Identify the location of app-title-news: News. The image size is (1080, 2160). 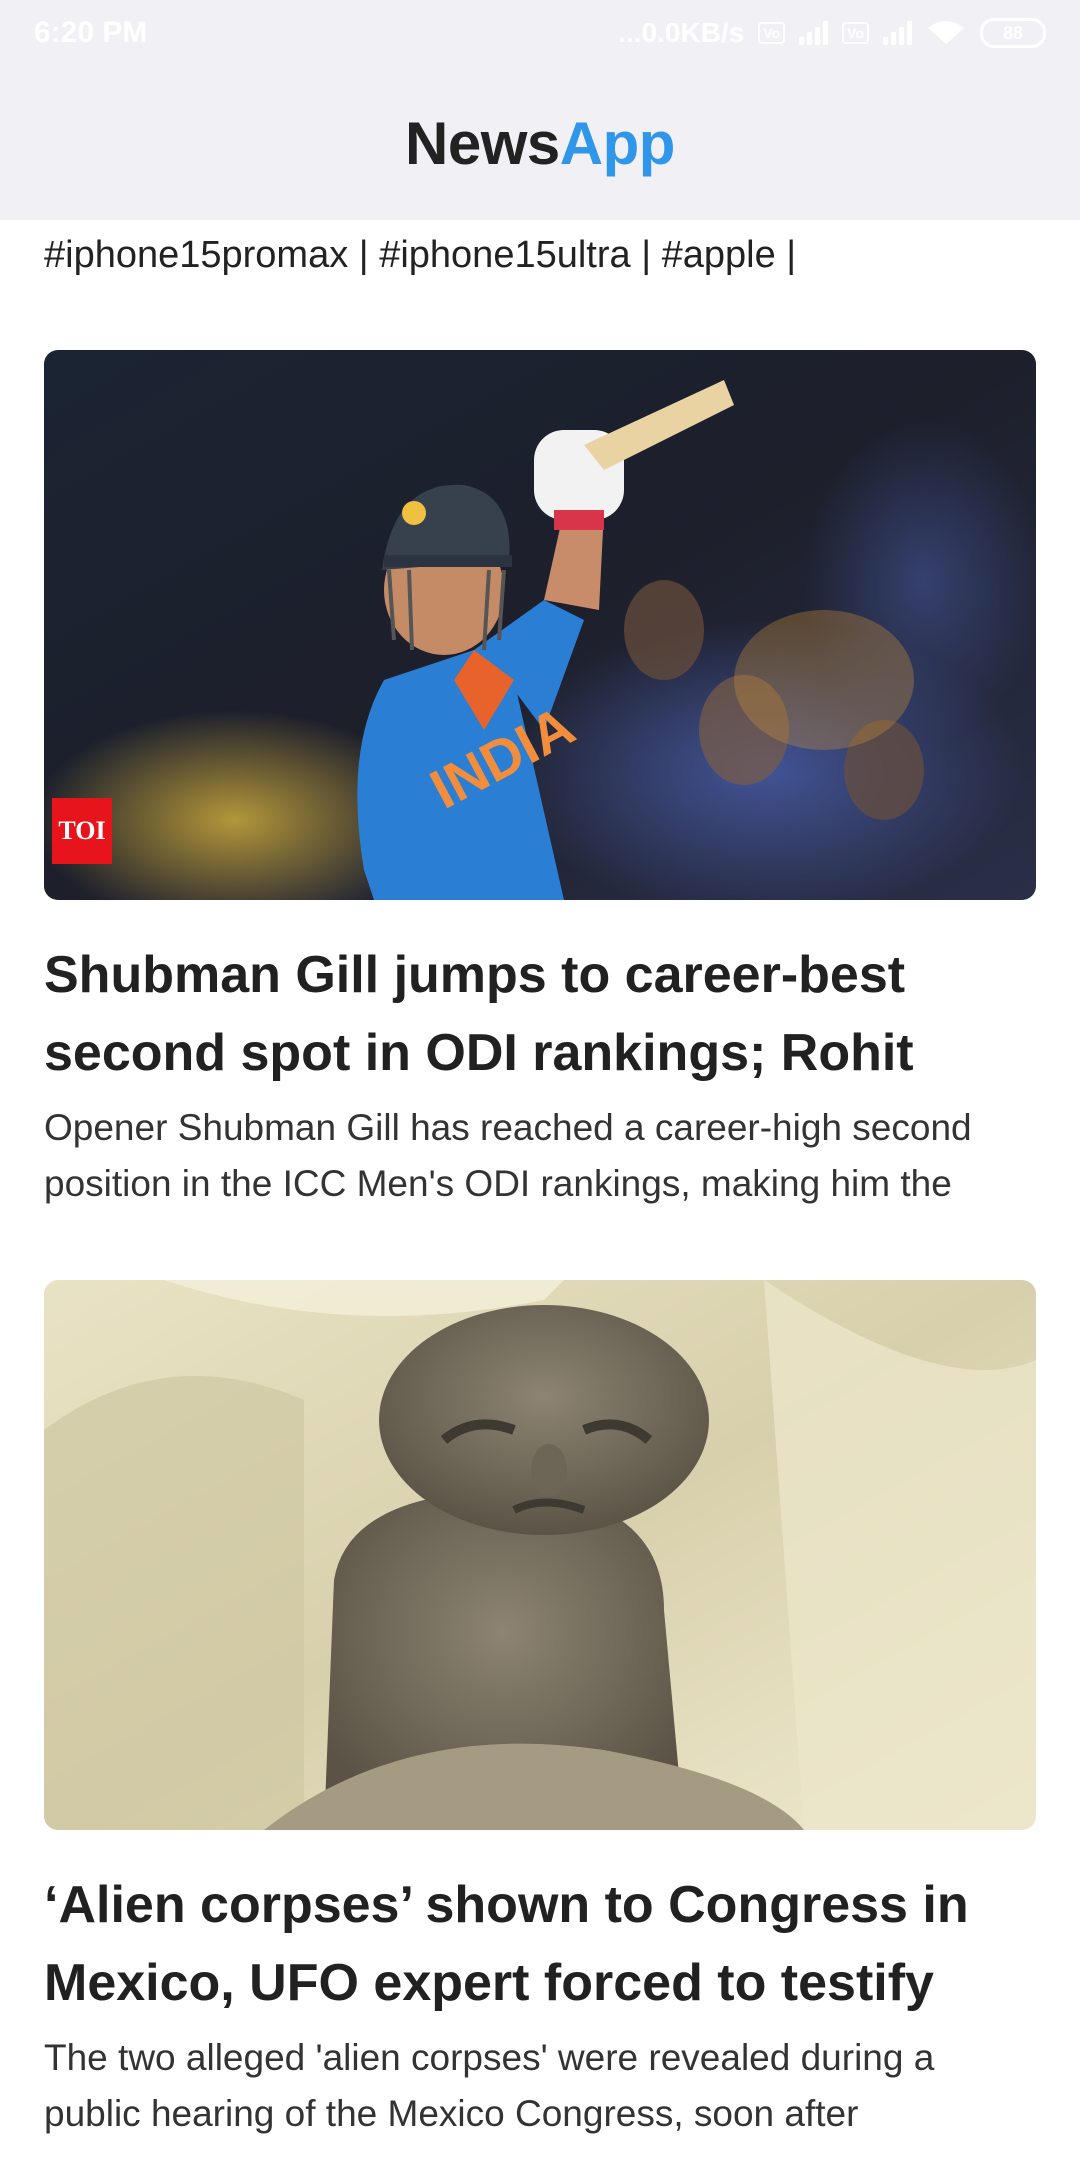
(482, 143).